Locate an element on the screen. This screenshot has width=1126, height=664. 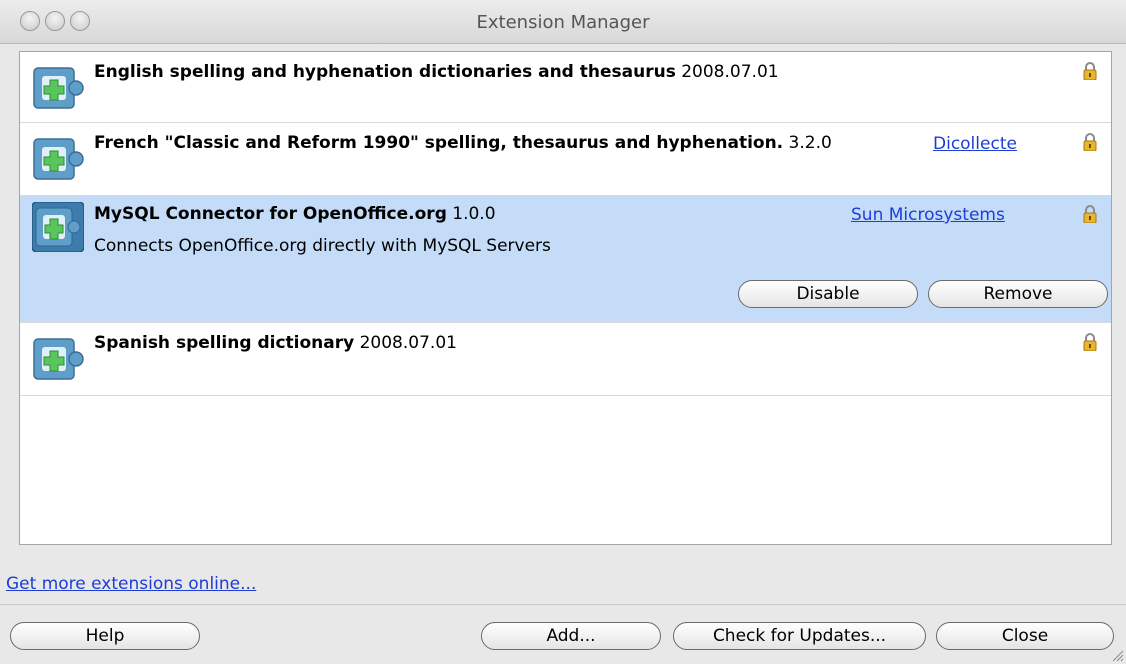
extension-title: Spanish spelling dictionary 2008.07.01 is located at coordinates (275, 343).